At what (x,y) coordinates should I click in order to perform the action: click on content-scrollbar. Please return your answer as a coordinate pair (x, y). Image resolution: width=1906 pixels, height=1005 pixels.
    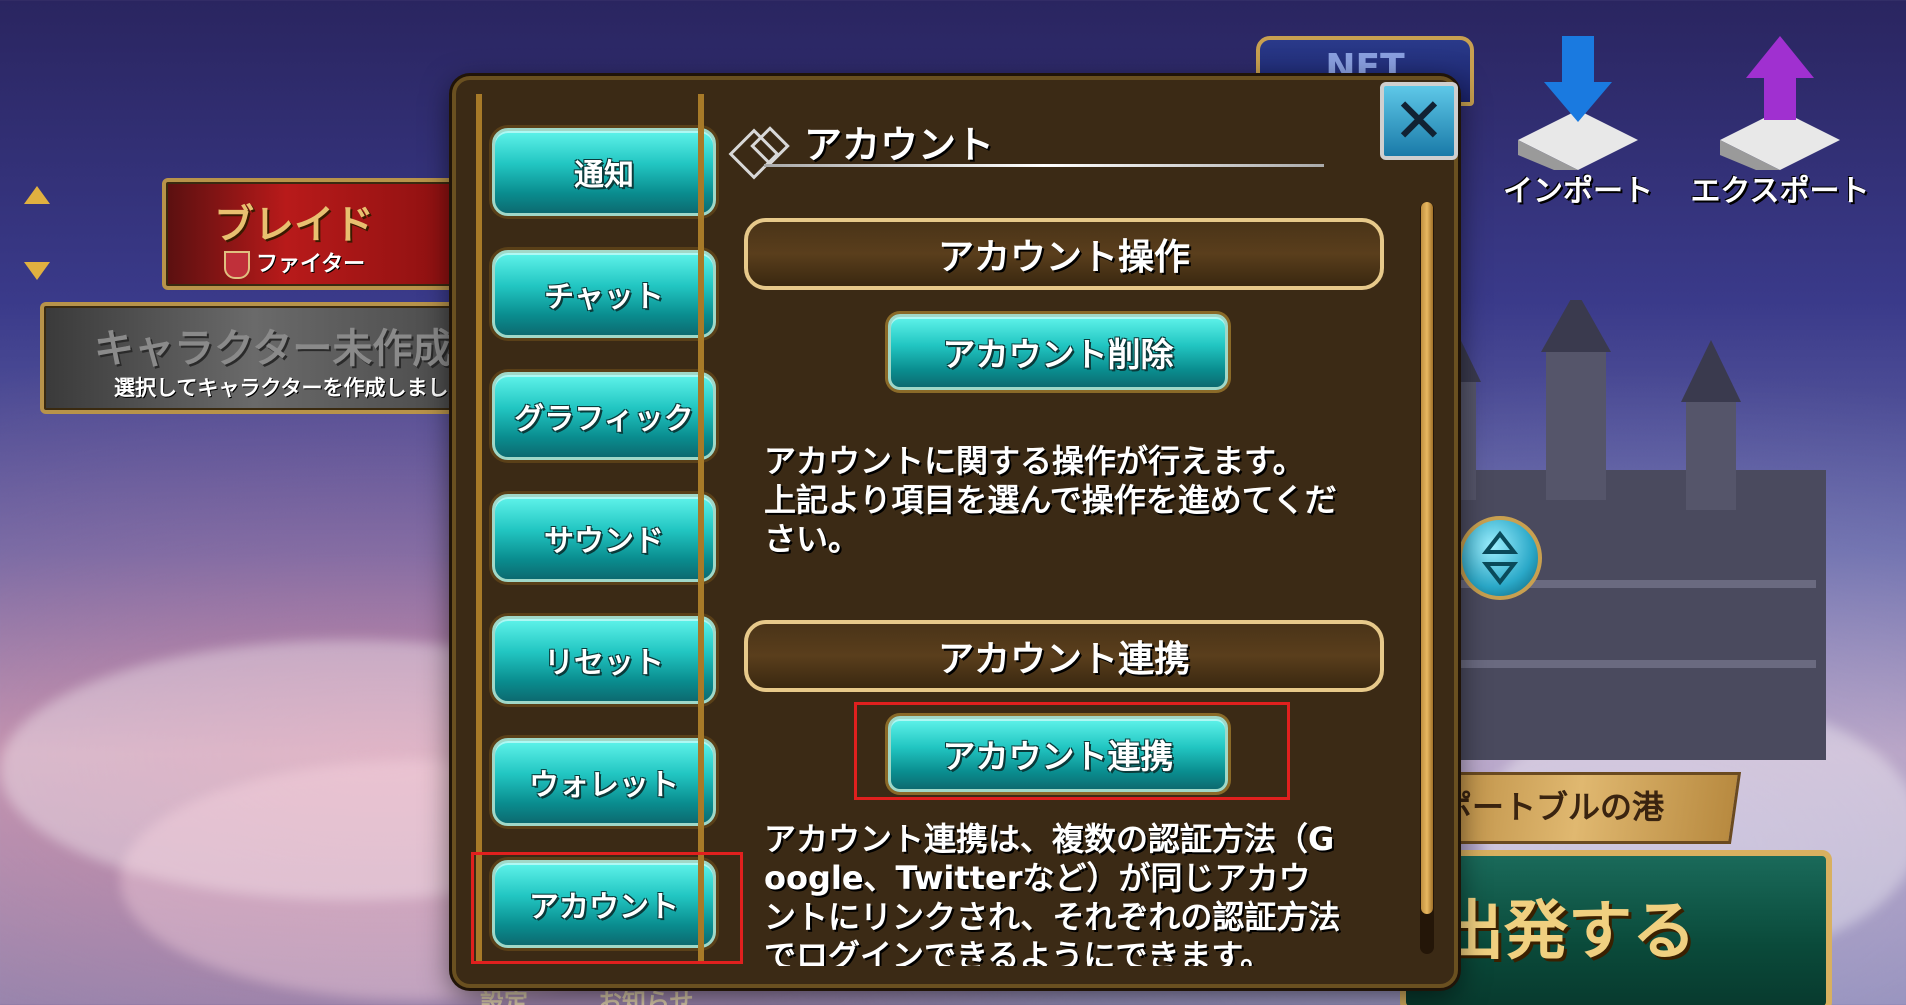
    Looking at the image, I should click on (1427, 578).